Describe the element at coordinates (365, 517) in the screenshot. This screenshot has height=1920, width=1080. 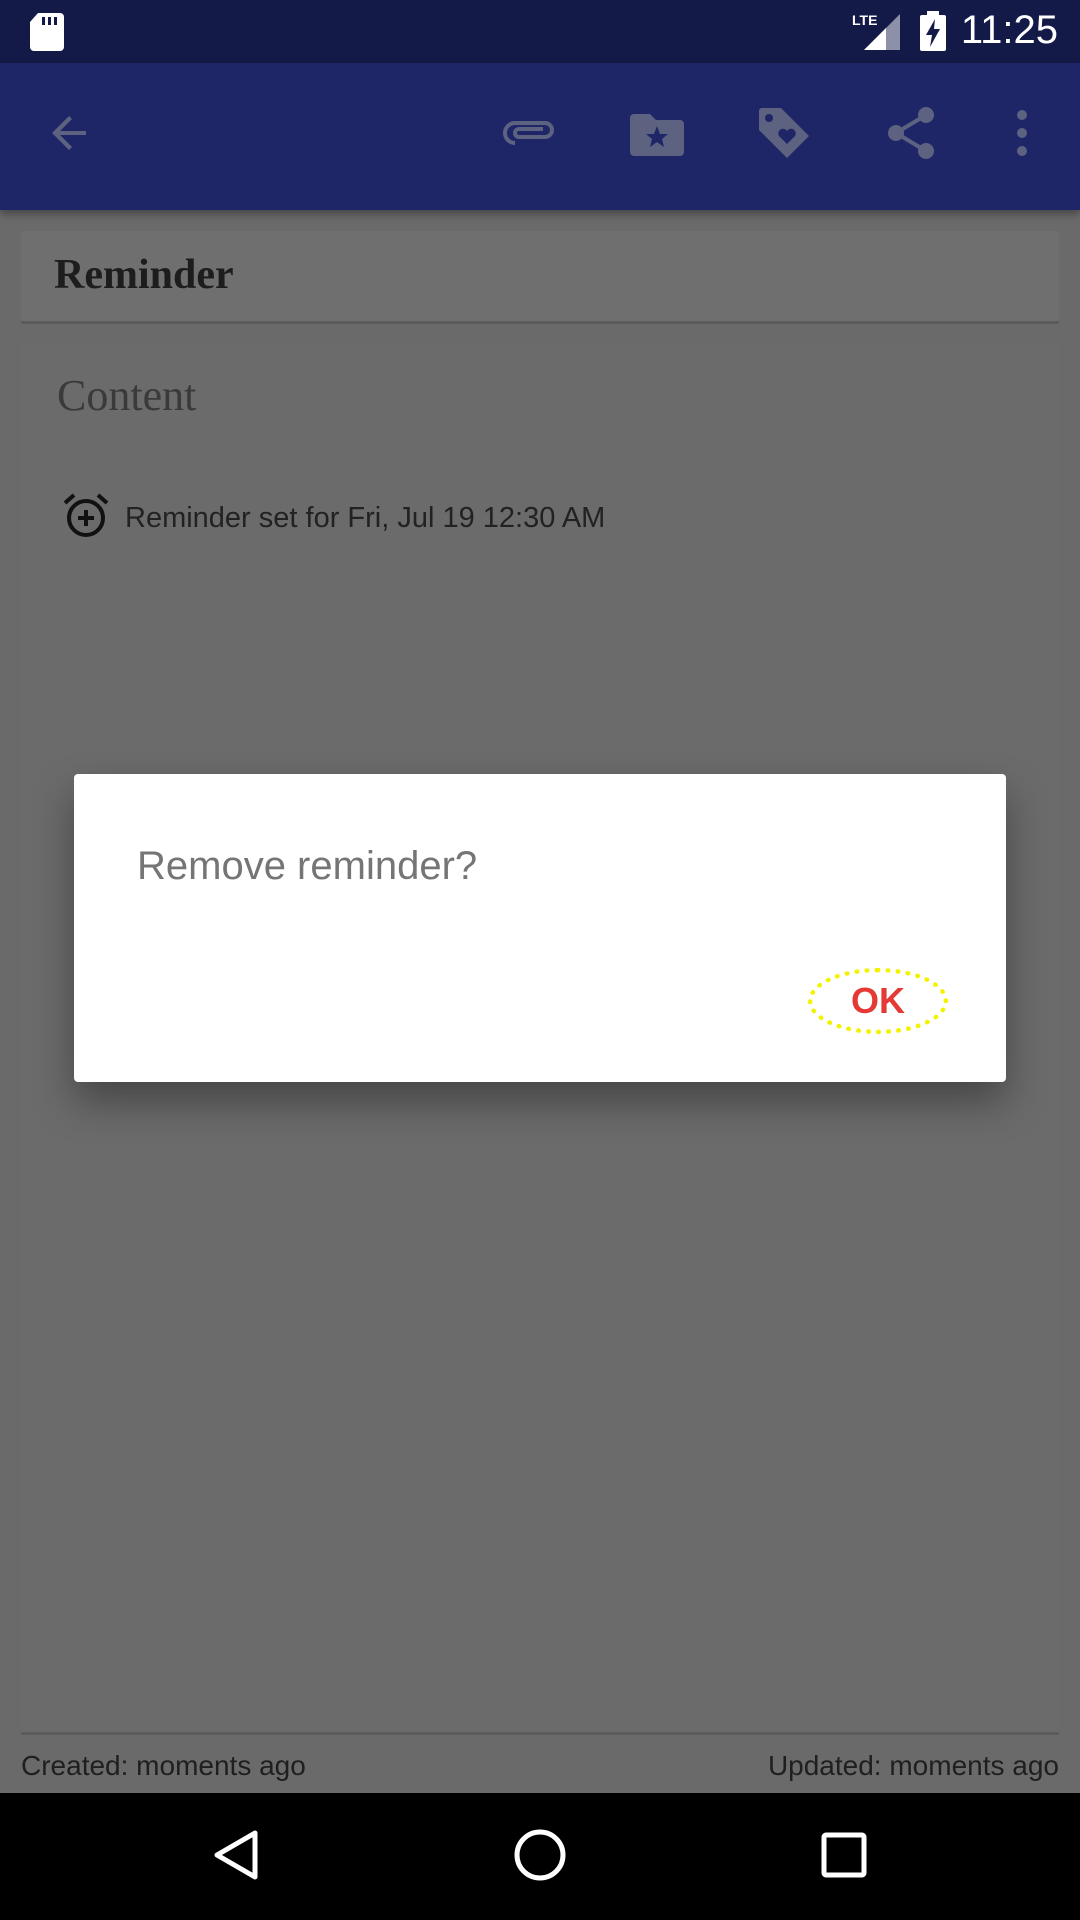
I see `reminder-text: Reminder set for Fri, Jul 19 12:30 AM` at that location.